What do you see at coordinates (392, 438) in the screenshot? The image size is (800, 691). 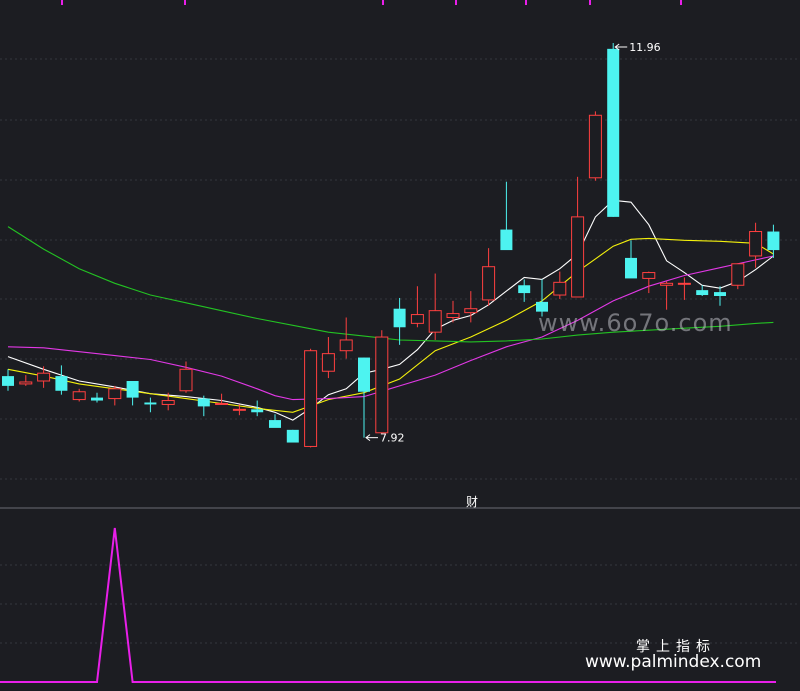 I see `annotation-label: 7.92` at bounding box center [392, 438].